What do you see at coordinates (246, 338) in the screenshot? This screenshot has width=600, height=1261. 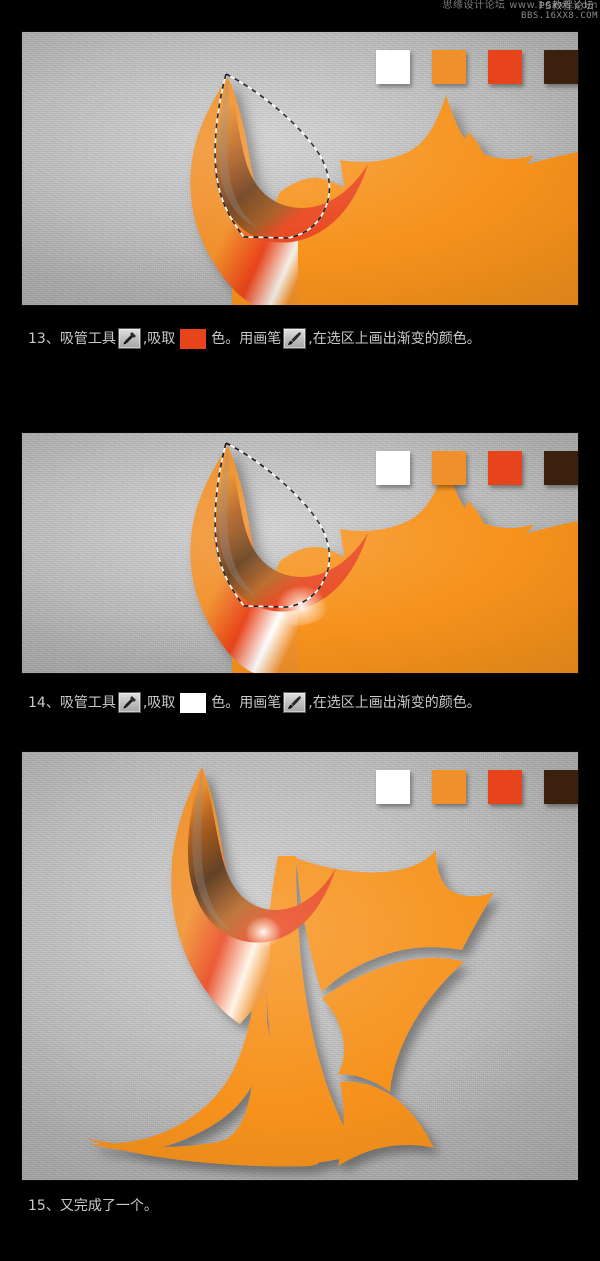 I see `caption-text-c-13: 色。用画笔` at bounding box center [246, 338].